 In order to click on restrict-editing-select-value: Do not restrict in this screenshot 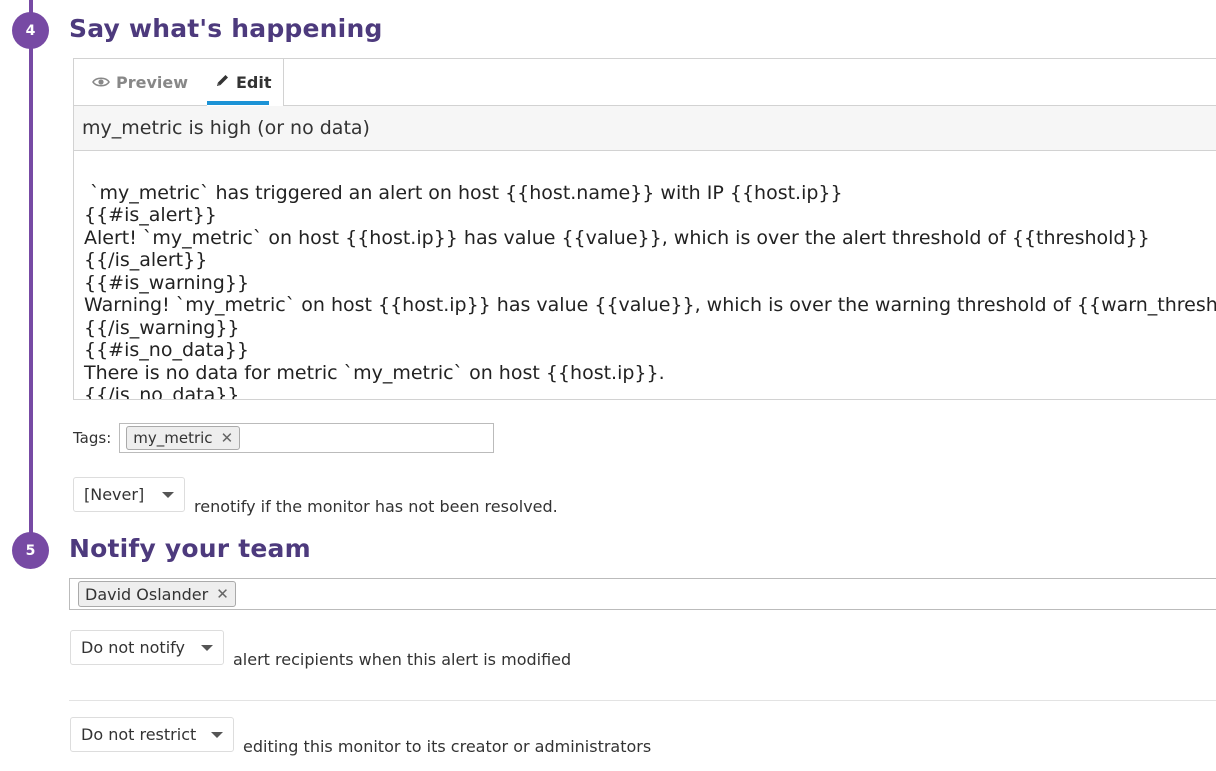, I will do `click(139, 734)`.